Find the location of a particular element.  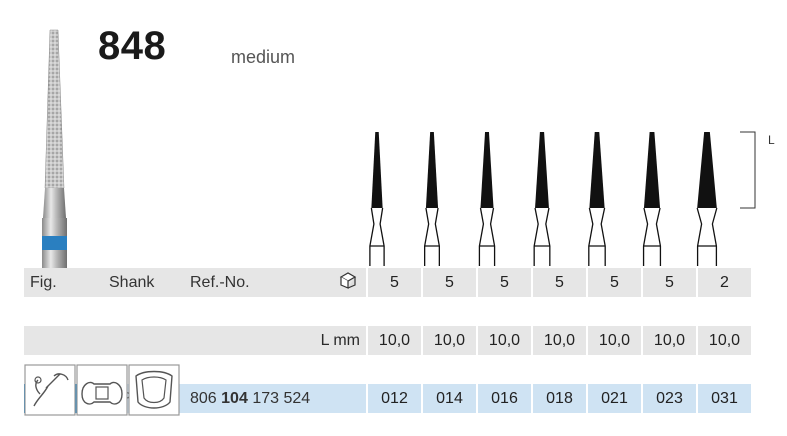

crown-preparation-icon is located at coordinates (102, 390).